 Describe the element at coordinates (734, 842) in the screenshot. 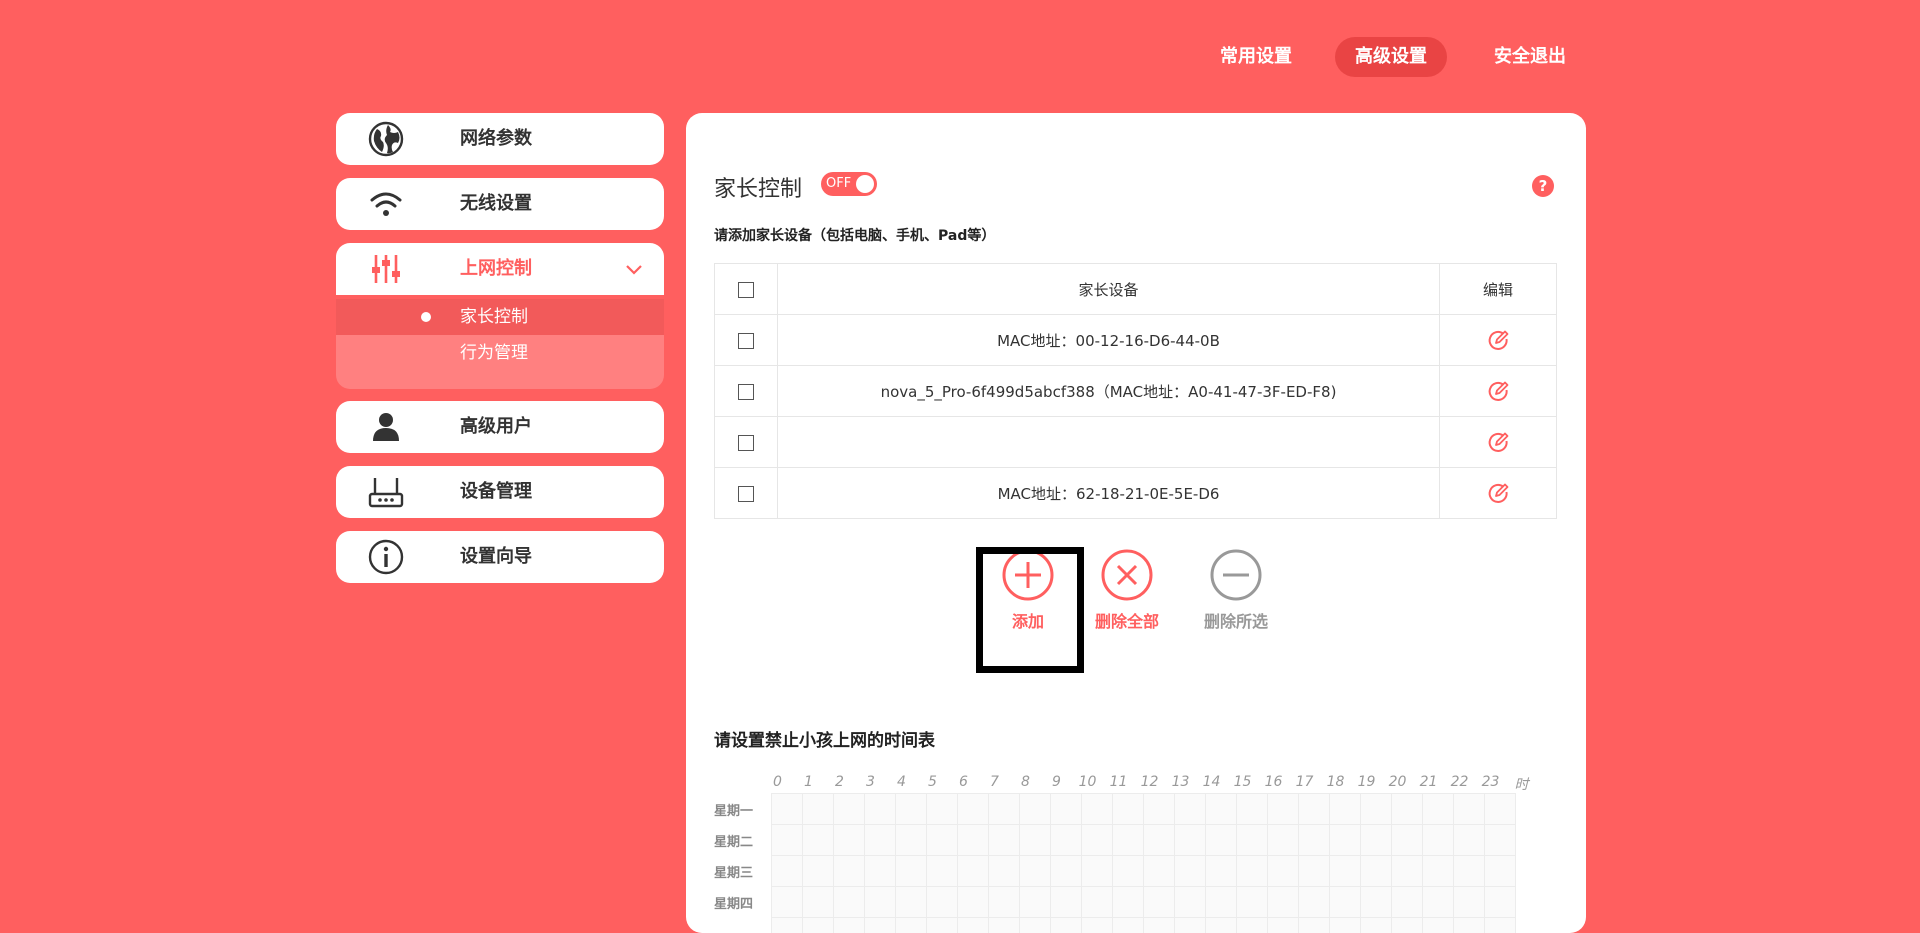

I see `schedule-day-label: 星期二` at that location.